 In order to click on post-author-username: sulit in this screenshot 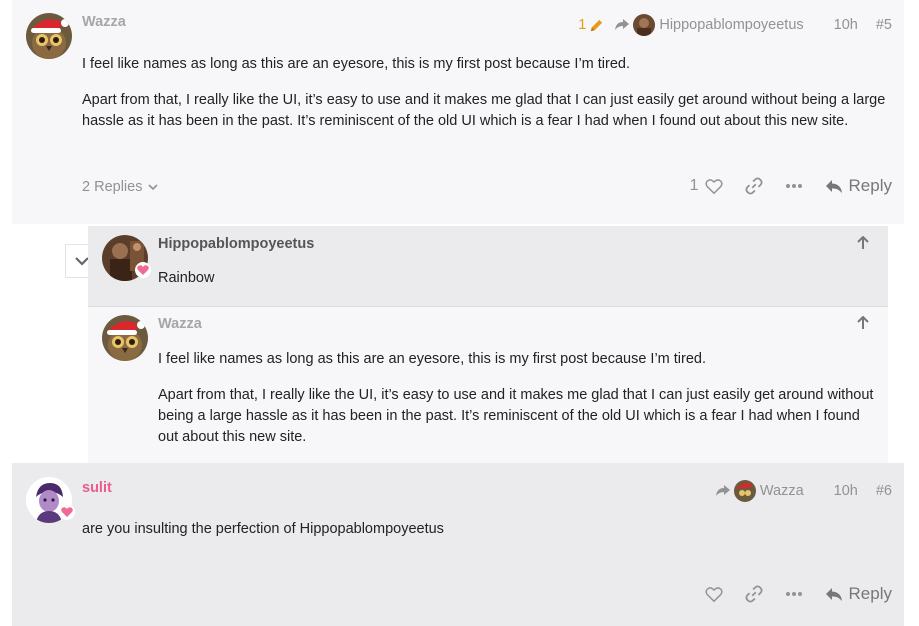, I will do `click(97, 488)`.